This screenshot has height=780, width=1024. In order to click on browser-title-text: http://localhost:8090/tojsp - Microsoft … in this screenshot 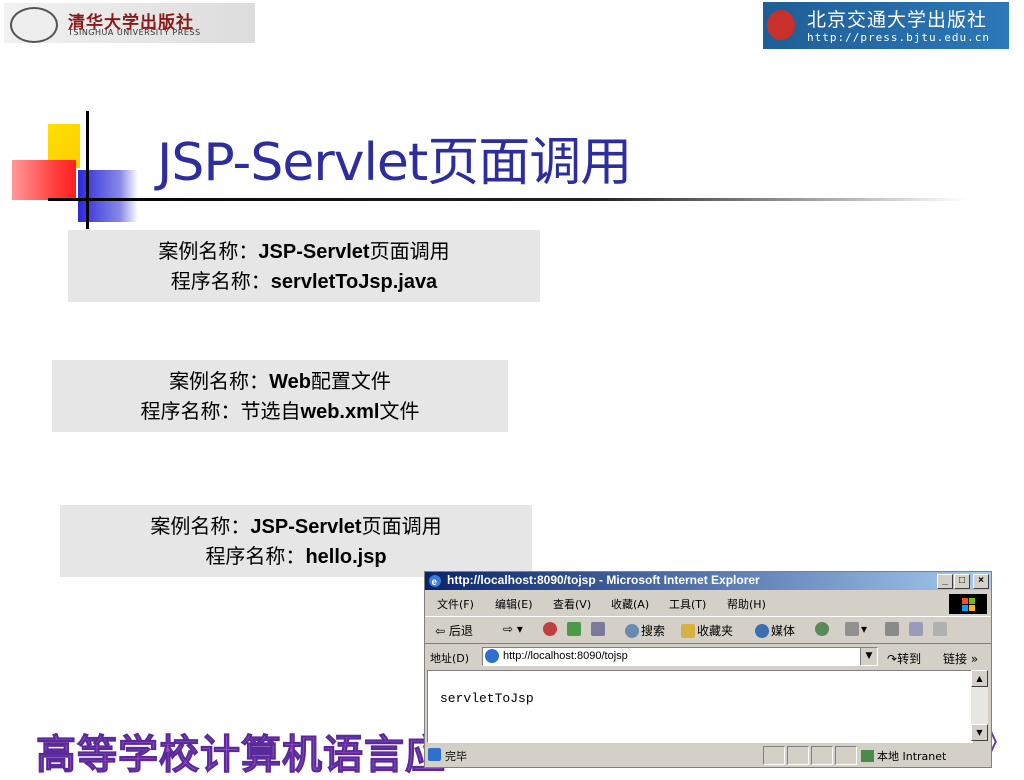, I will do `click(603, 580)`.